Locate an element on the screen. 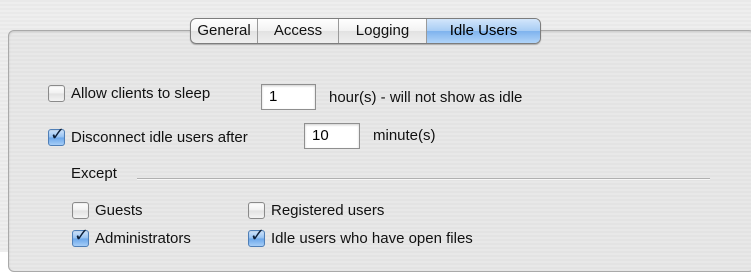  registered-row: Registered users is located at coordinates (316, 210).